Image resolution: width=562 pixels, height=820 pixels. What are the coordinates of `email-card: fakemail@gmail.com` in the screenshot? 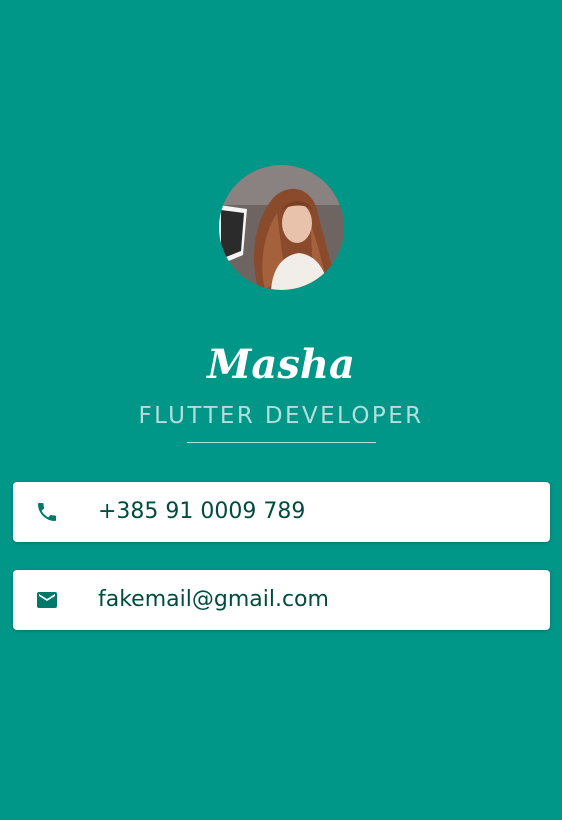 It's located at (281, 600).